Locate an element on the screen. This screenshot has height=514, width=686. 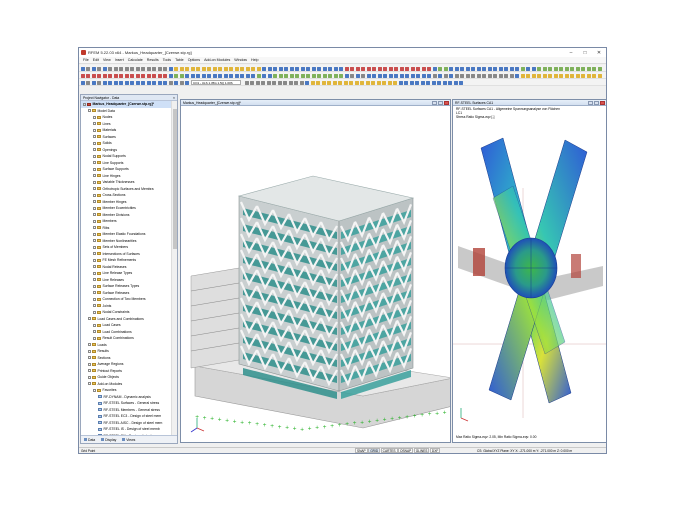
load-case-combo: CO1 - ULS 1.35G 1.5Q 1.00S is located at coordinates (216, 82).